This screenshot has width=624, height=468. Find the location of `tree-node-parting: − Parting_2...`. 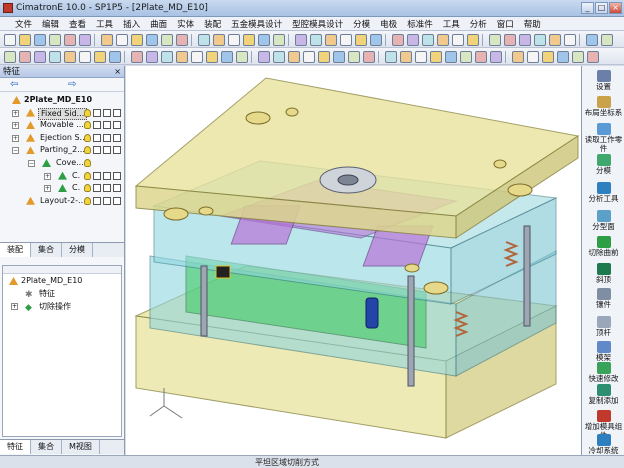

tree-node-parting: − Parting_2... is located at coordinates (62, 150).